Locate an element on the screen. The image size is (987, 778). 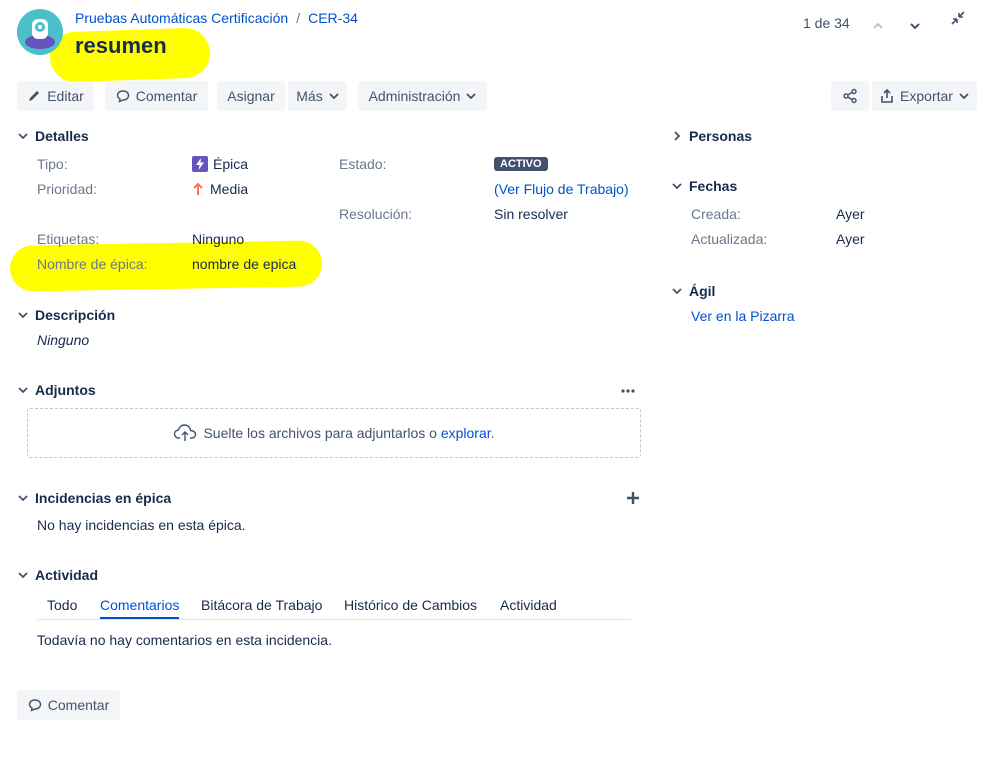
tab-history: Histórico de Cambios is located at coordinates (410, 605).